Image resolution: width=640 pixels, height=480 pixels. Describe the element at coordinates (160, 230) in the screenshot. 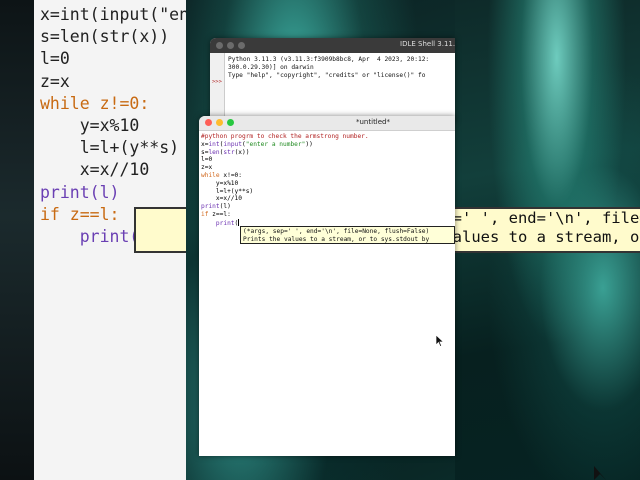

I see `zoomed-calltip-left` at that location.